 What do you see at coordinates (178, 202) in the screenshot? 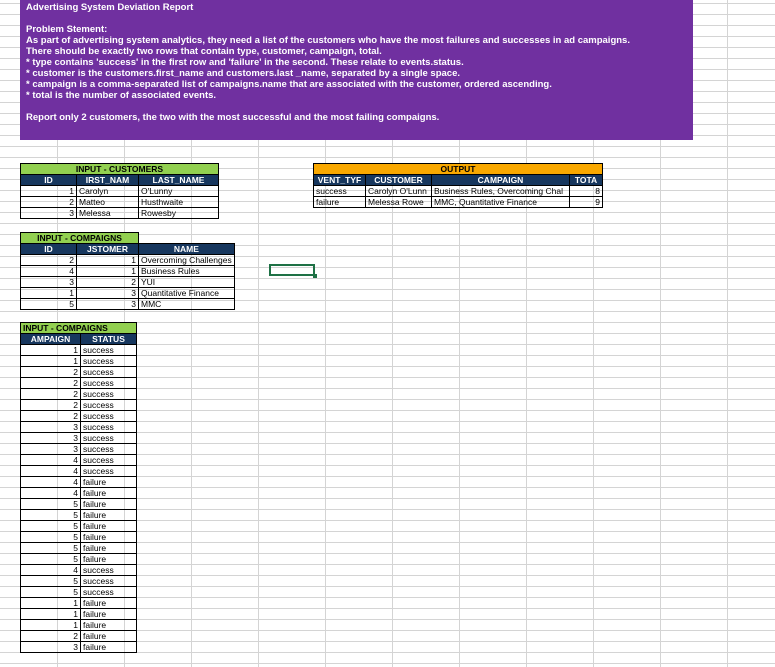
I see `cell: Husthwaite` at bounding box center [178, 202].